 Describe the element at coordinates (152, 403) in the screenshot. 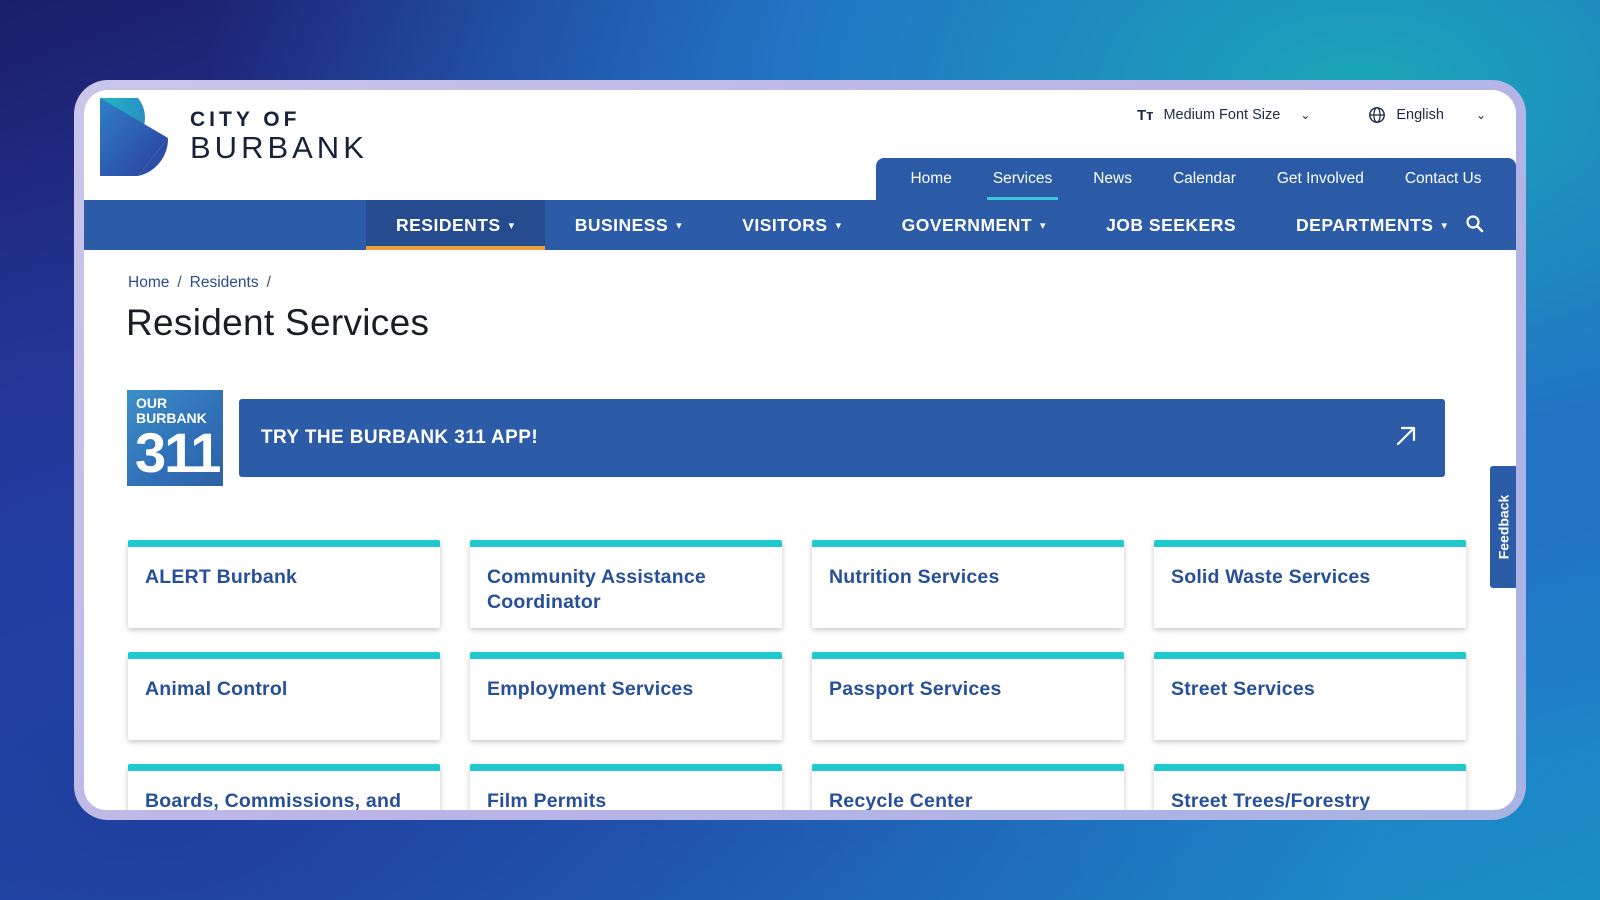

I see `badge-line-1: OUR` at that location.